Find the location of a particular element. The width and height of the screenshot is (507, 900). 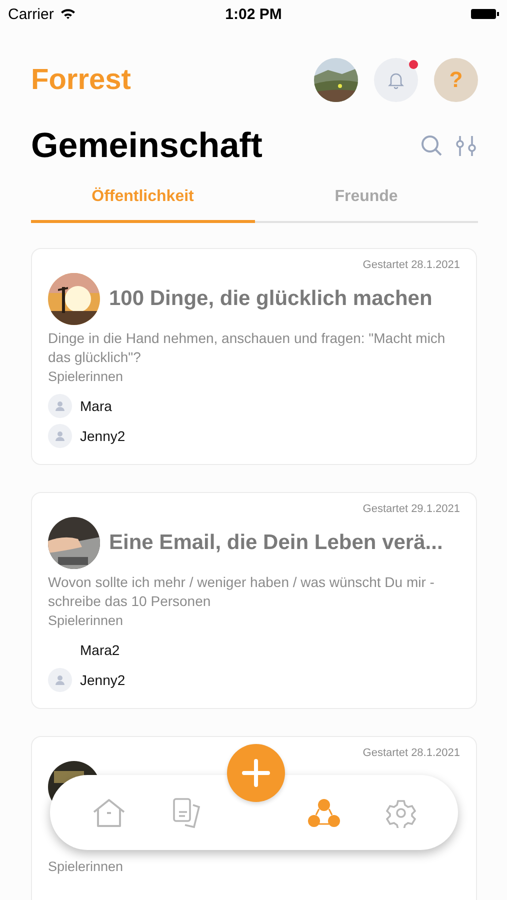

filter-icon is located at coordinates (466, 146).